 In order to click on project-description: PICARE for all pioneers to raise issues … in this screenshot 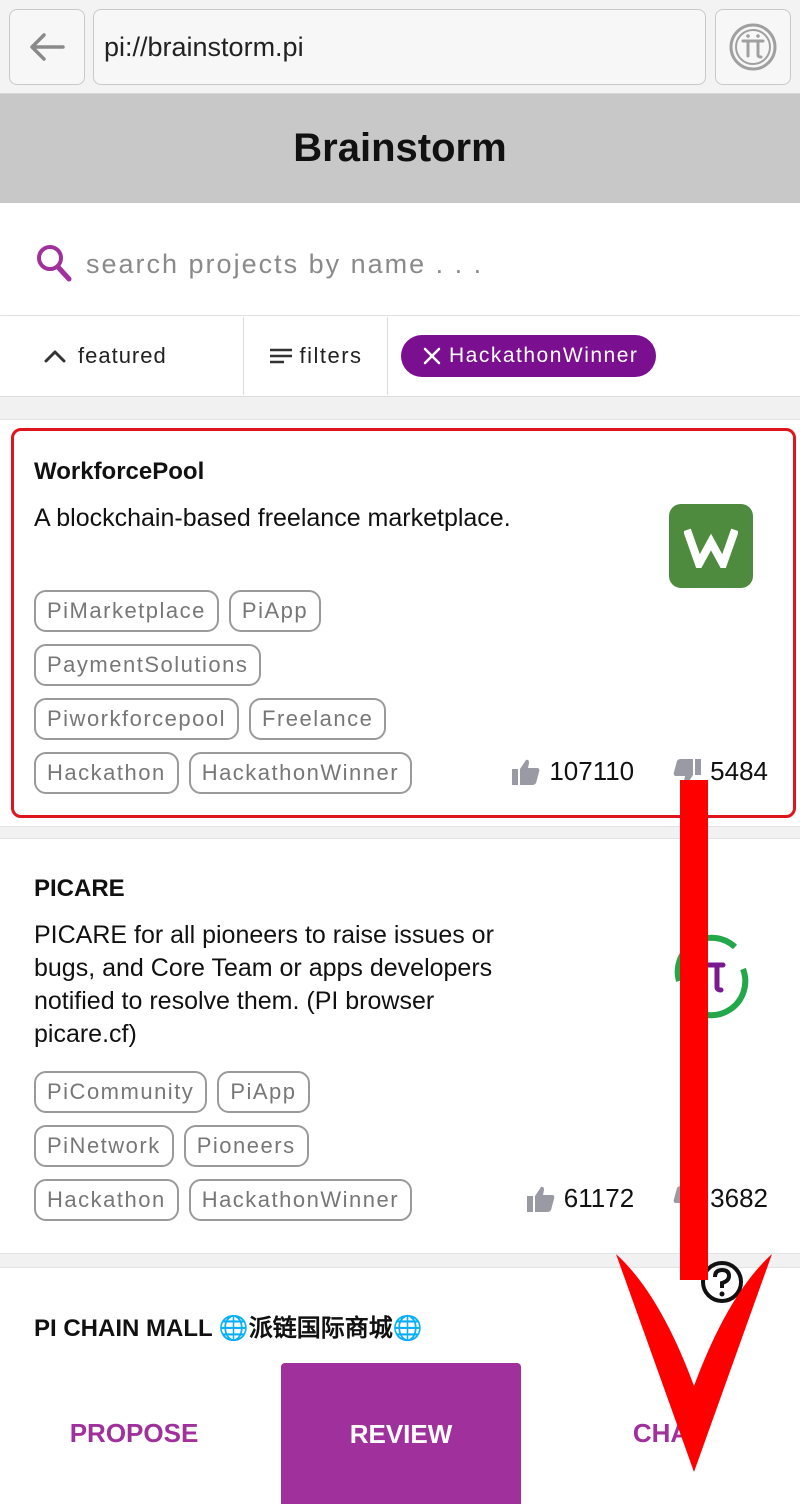, I will do `click(264, 984)`.